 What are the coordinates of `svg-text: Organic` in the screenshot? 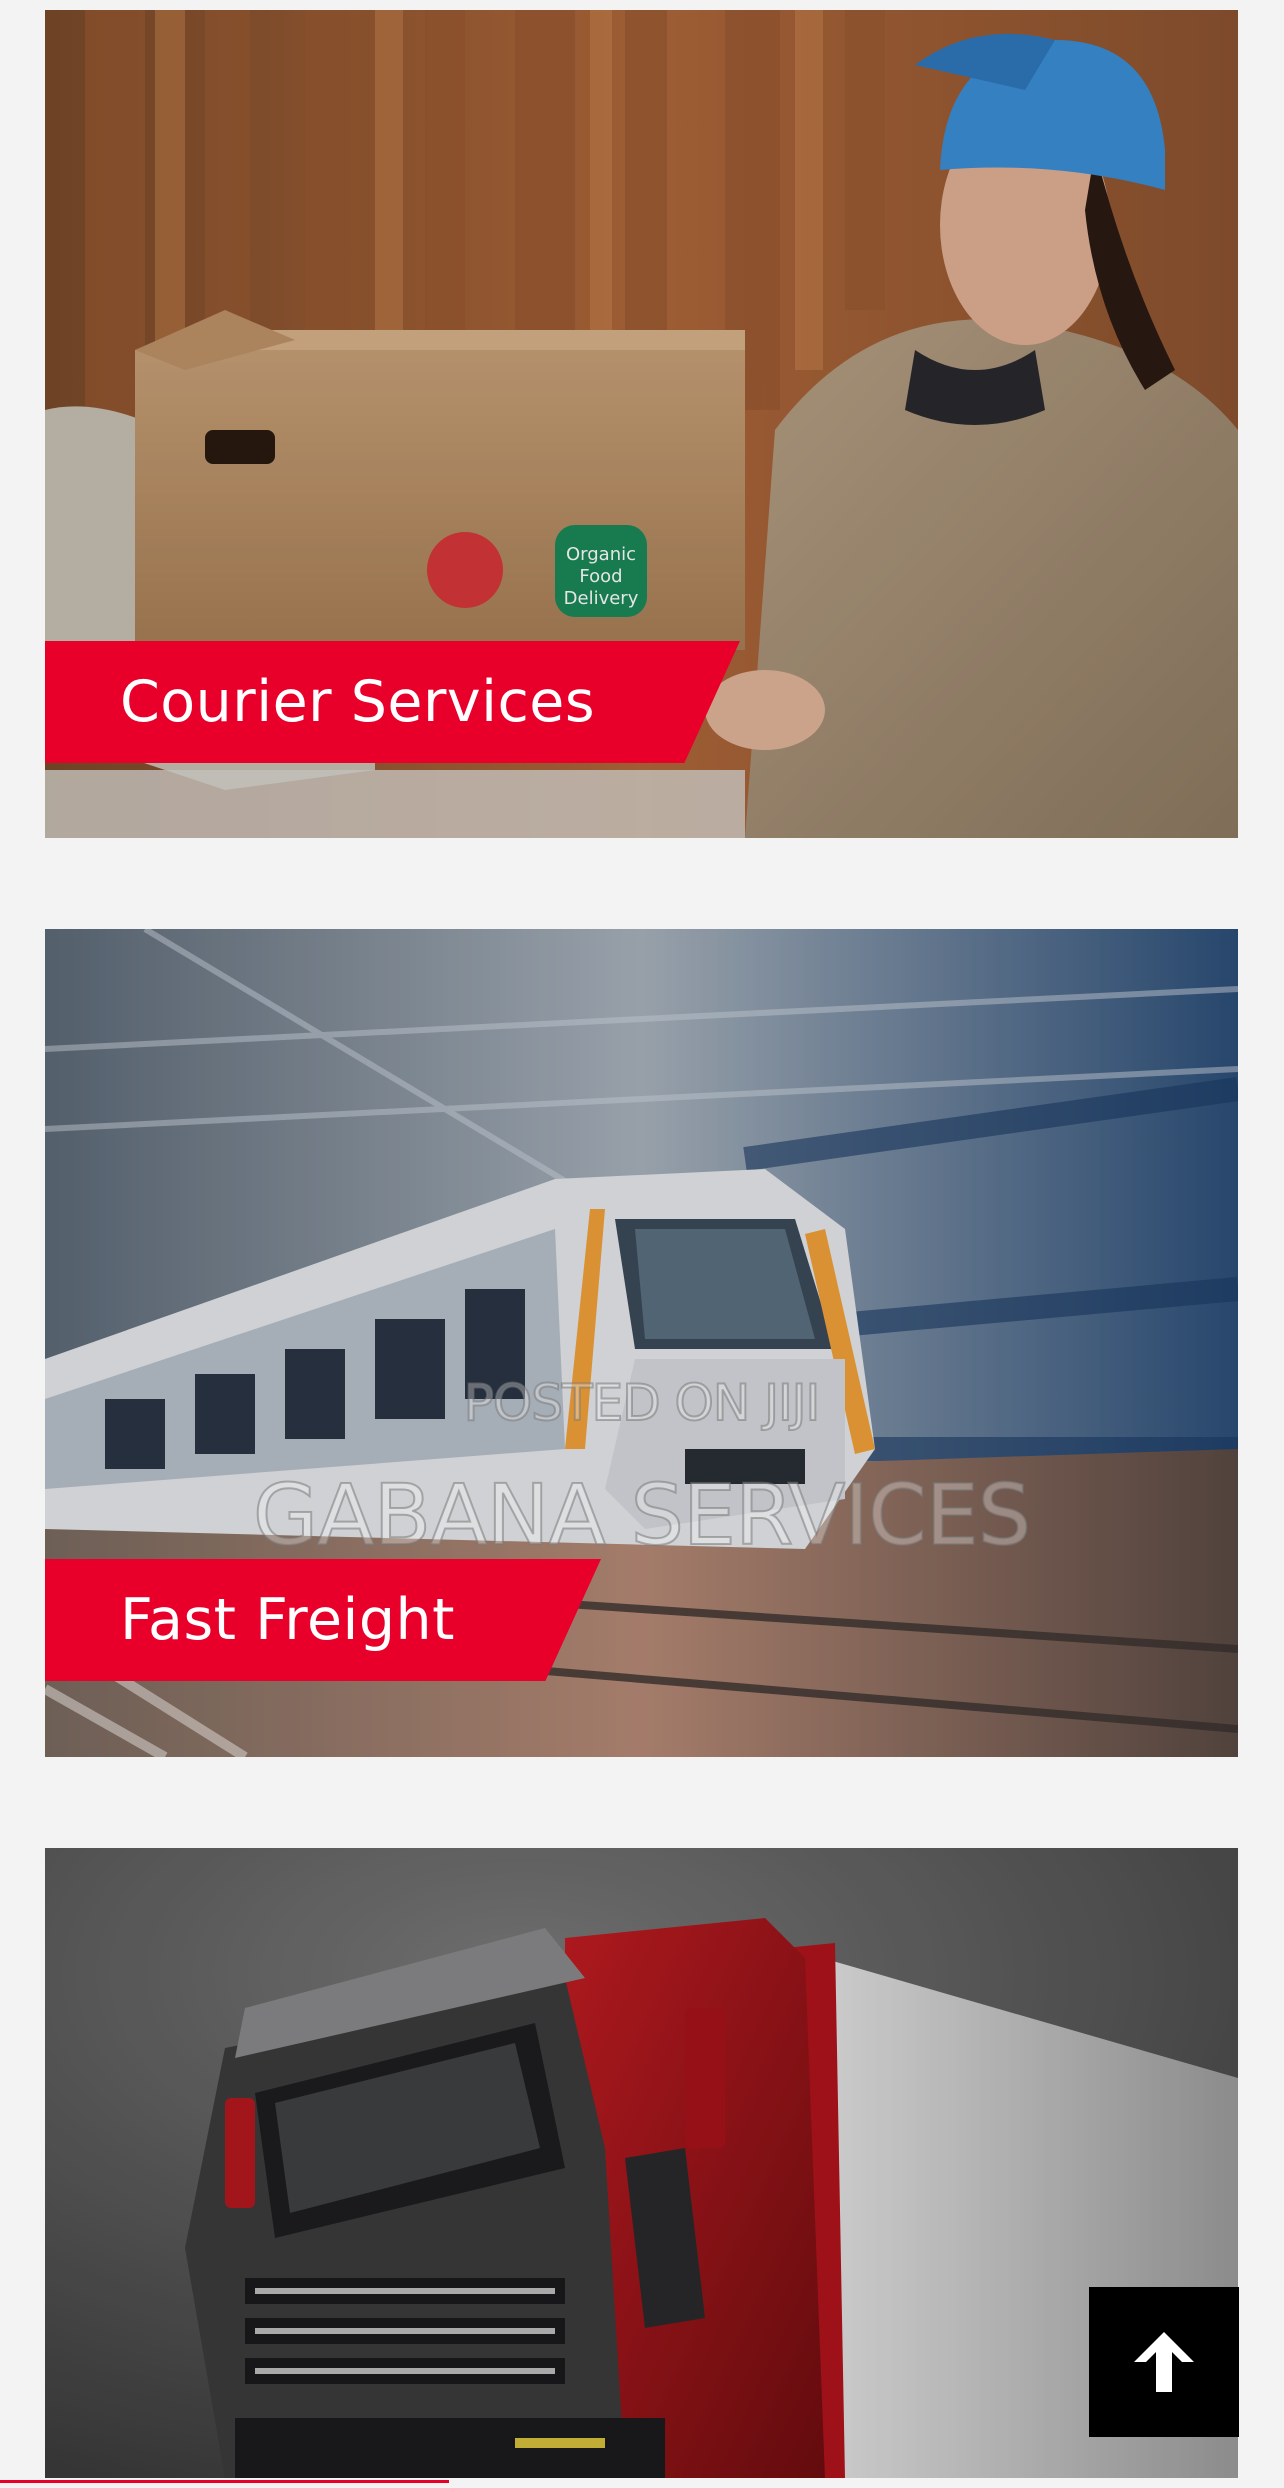 It's located at (601, 554).